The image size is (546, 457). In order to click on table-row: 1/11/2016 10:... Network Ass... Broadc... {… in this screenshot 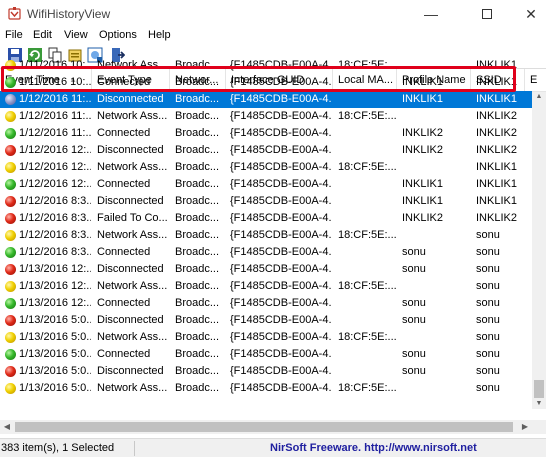, I will do `click(266, 65)`.